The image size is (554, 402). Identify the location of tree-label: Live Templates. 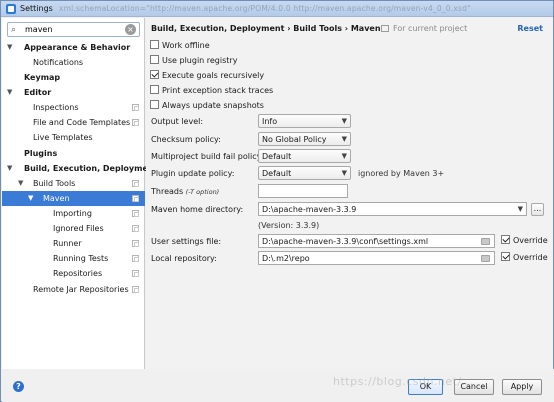
(63, 137).